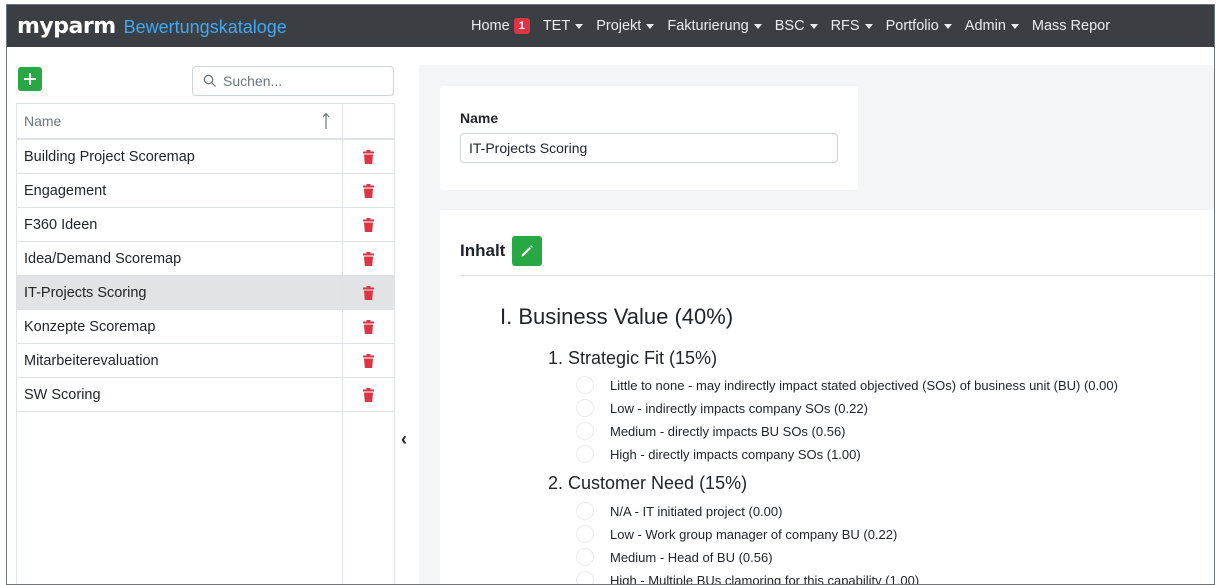 The width and height of the screenshot is (1221, 585). Describe the element at coordinates (298, 81) in the screenshot. I see `search-input` at that location.